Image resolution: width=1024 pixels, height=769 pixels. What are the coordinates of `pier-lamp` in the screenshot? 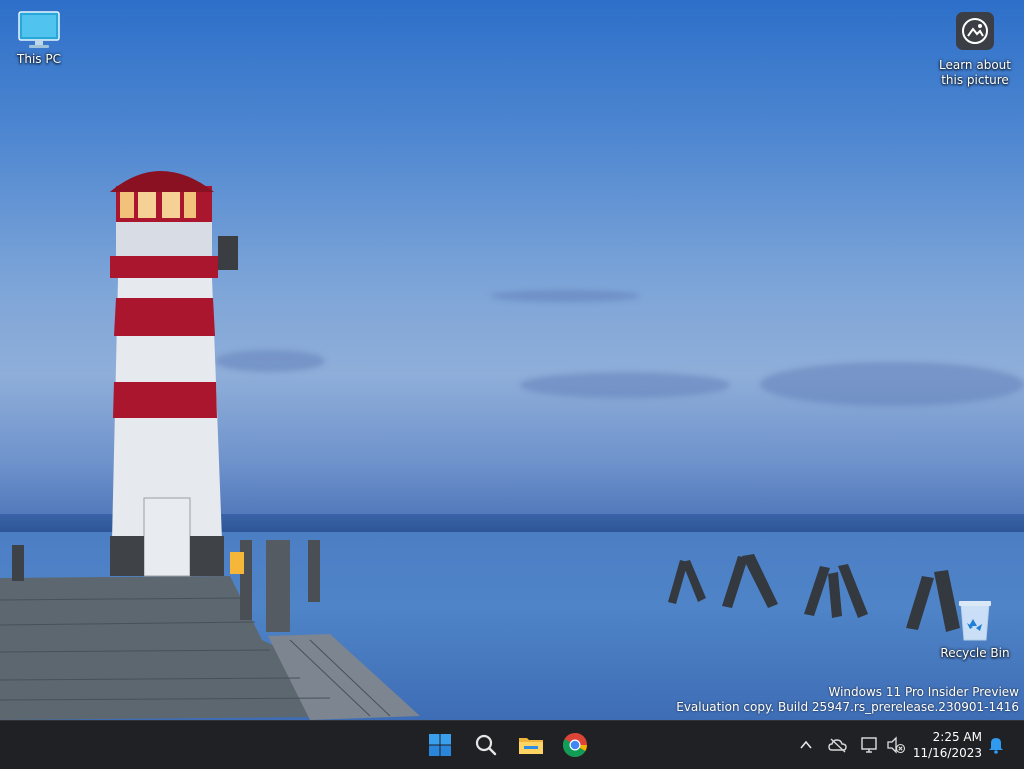 It's located at (237, 563).